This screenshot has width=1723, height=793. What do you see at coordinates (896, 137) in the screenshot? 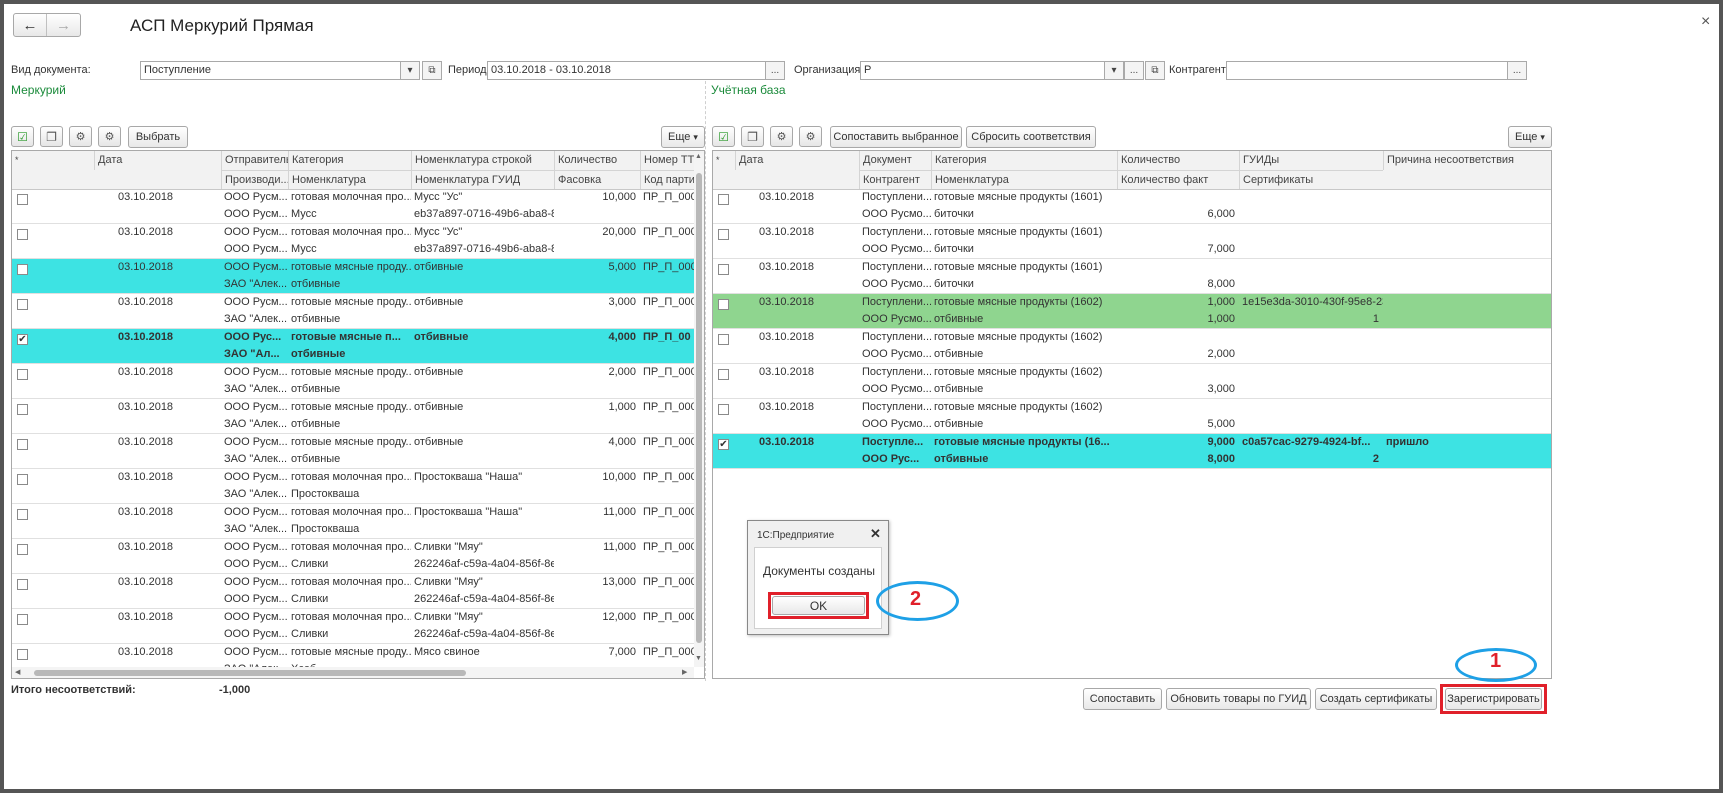
I see `match-selected-button: Сопоставить выбранное` at bounding box center [896, 137].